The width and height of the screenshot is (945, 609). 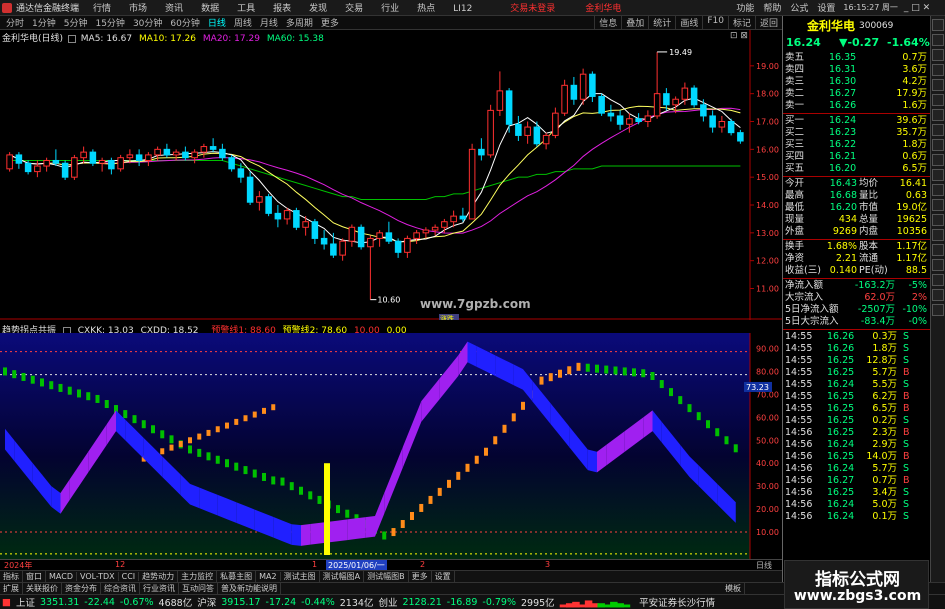 What do you see at coordinates (842, 169) in the screenshot?
I see `bid-price: 16.20` at bounding box center [842, 169].